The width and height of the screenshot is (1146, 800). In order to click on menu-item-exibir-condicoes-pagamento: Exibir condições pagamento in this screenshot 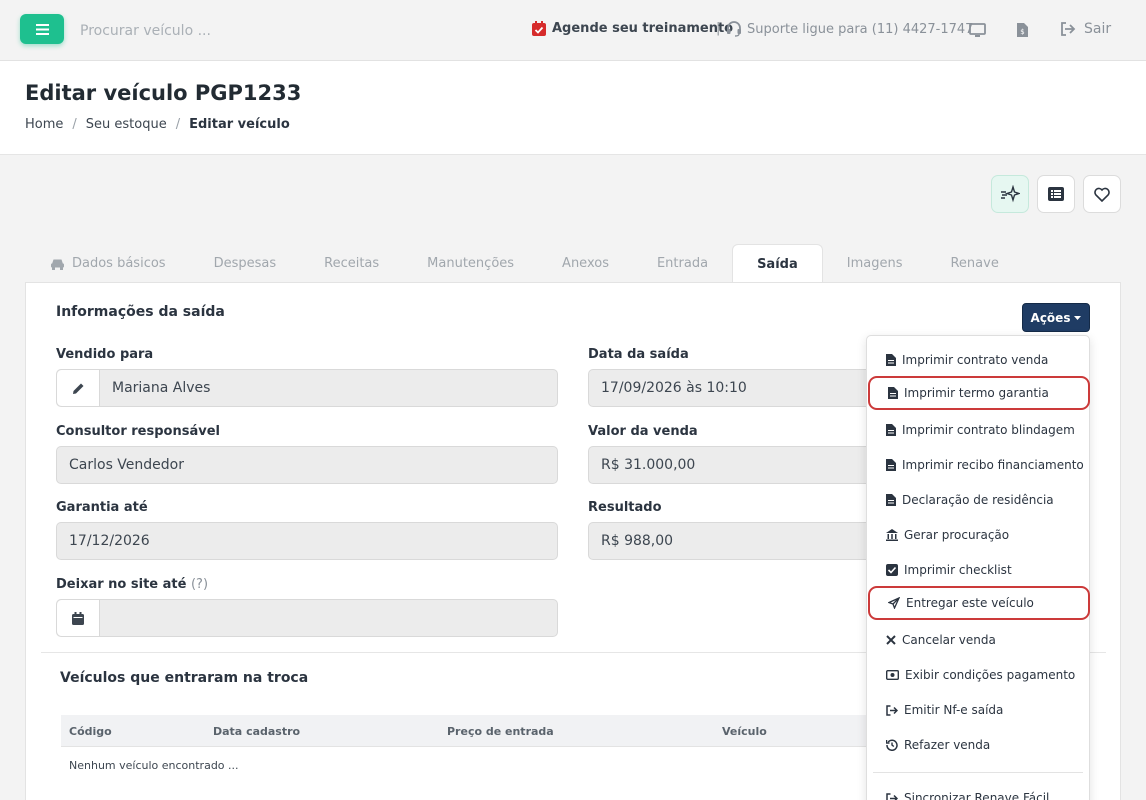, I will do `click(979, 675)`.